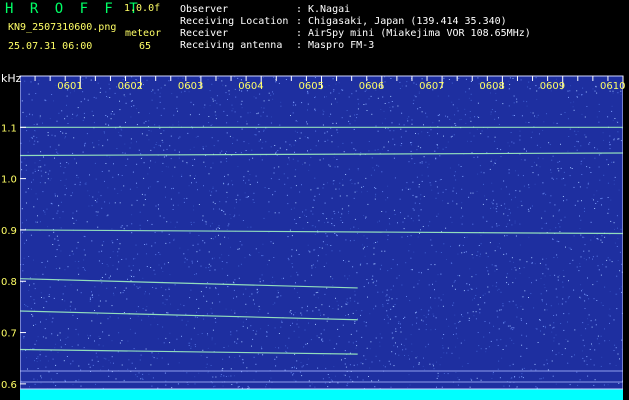 The image size is (629, 400). What do you see at coordinates (250, 86) in the screenshot?
I see `x-tick-label: 0604` at bounding box center [250, 86].